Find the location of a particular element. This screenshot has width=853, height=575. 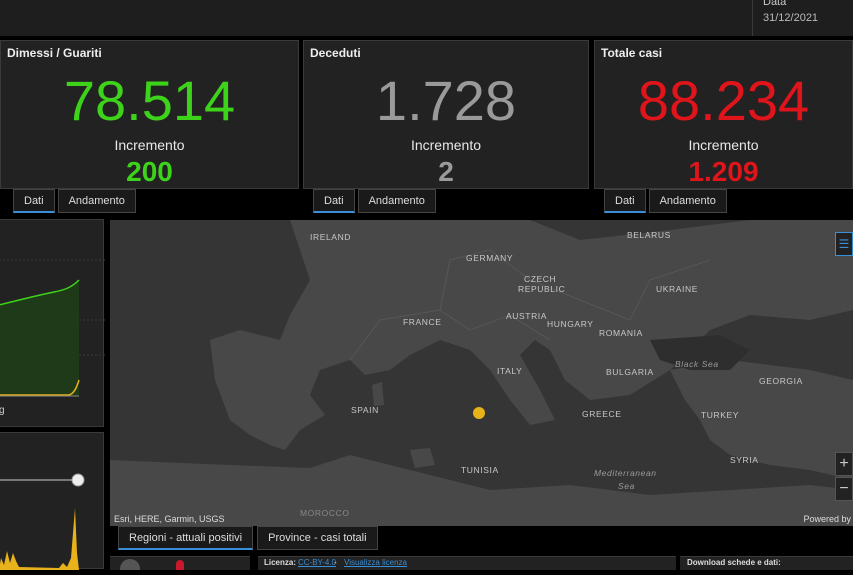

legend-list-icon: ☰ is located at coordinates (844, 244).